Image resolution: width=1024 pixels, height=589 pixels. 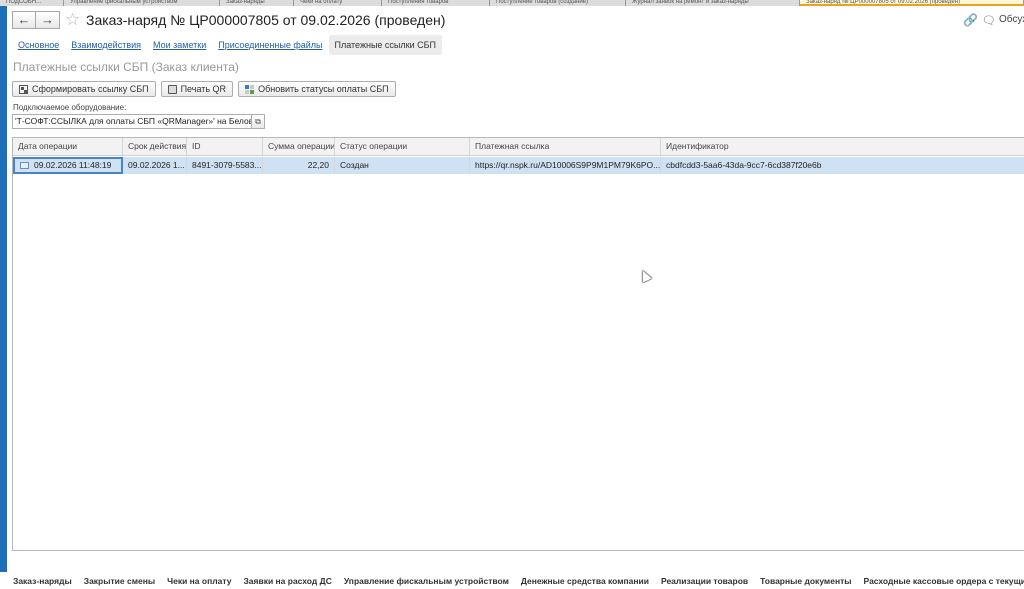 What do you see at coordinates (402, 165) in the screenshot?
I see `cell-status: Создан` at bounding box center [402, 165].